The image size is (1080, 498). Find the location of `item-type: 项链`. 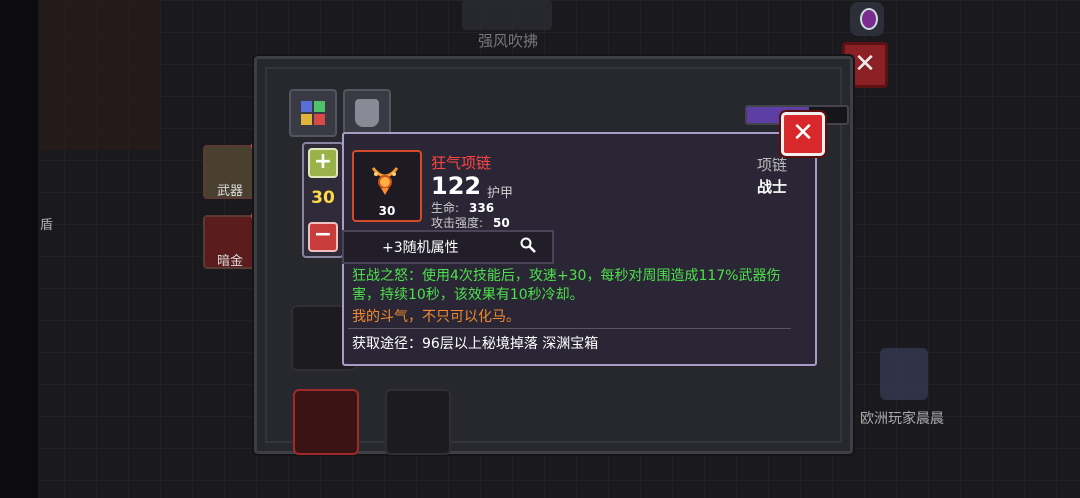

item-type: 项链 is located at coordinates (771, 165).